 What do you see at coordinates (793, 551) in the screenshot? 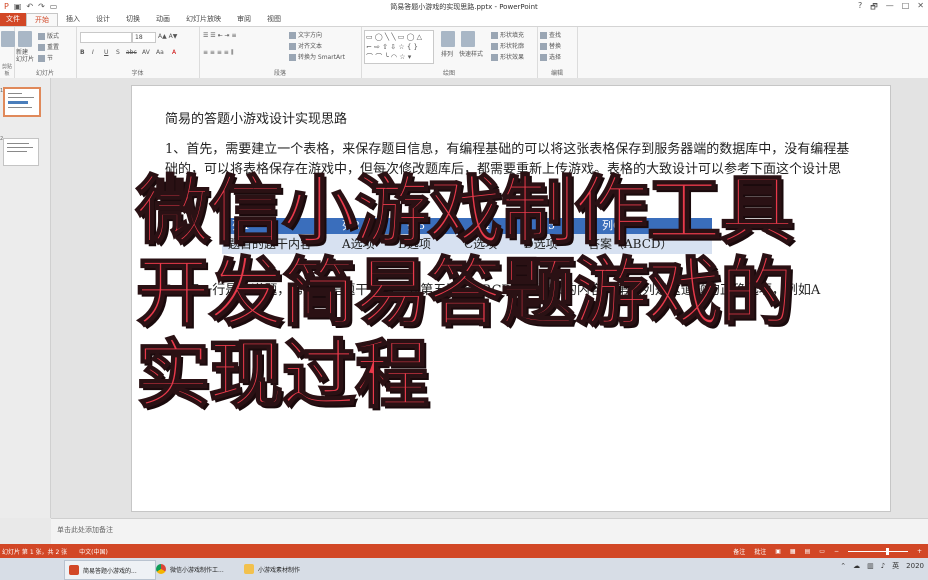
I see `sorter-view-icon: ▦` at bounding box center [793, 551].